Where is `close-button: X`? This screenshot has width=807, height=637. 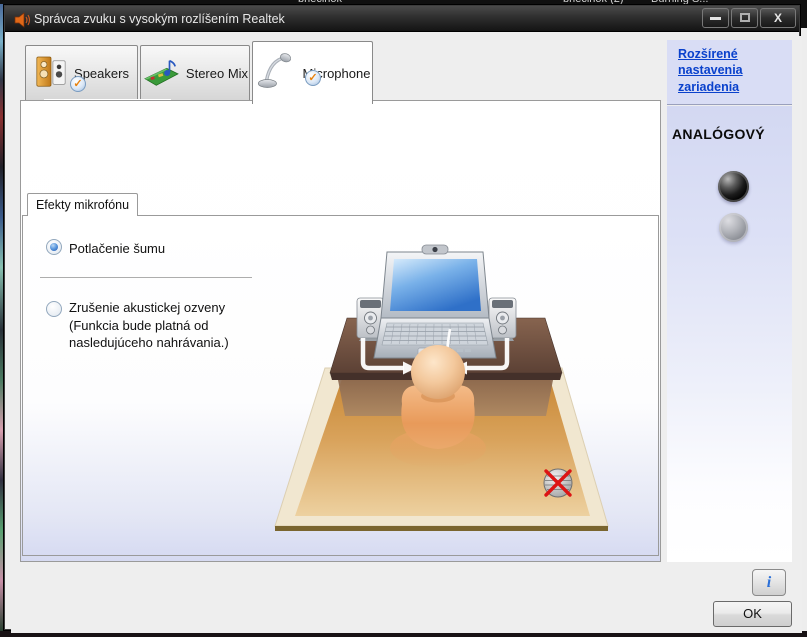
close-button: X is located at coordinates (778, 18).